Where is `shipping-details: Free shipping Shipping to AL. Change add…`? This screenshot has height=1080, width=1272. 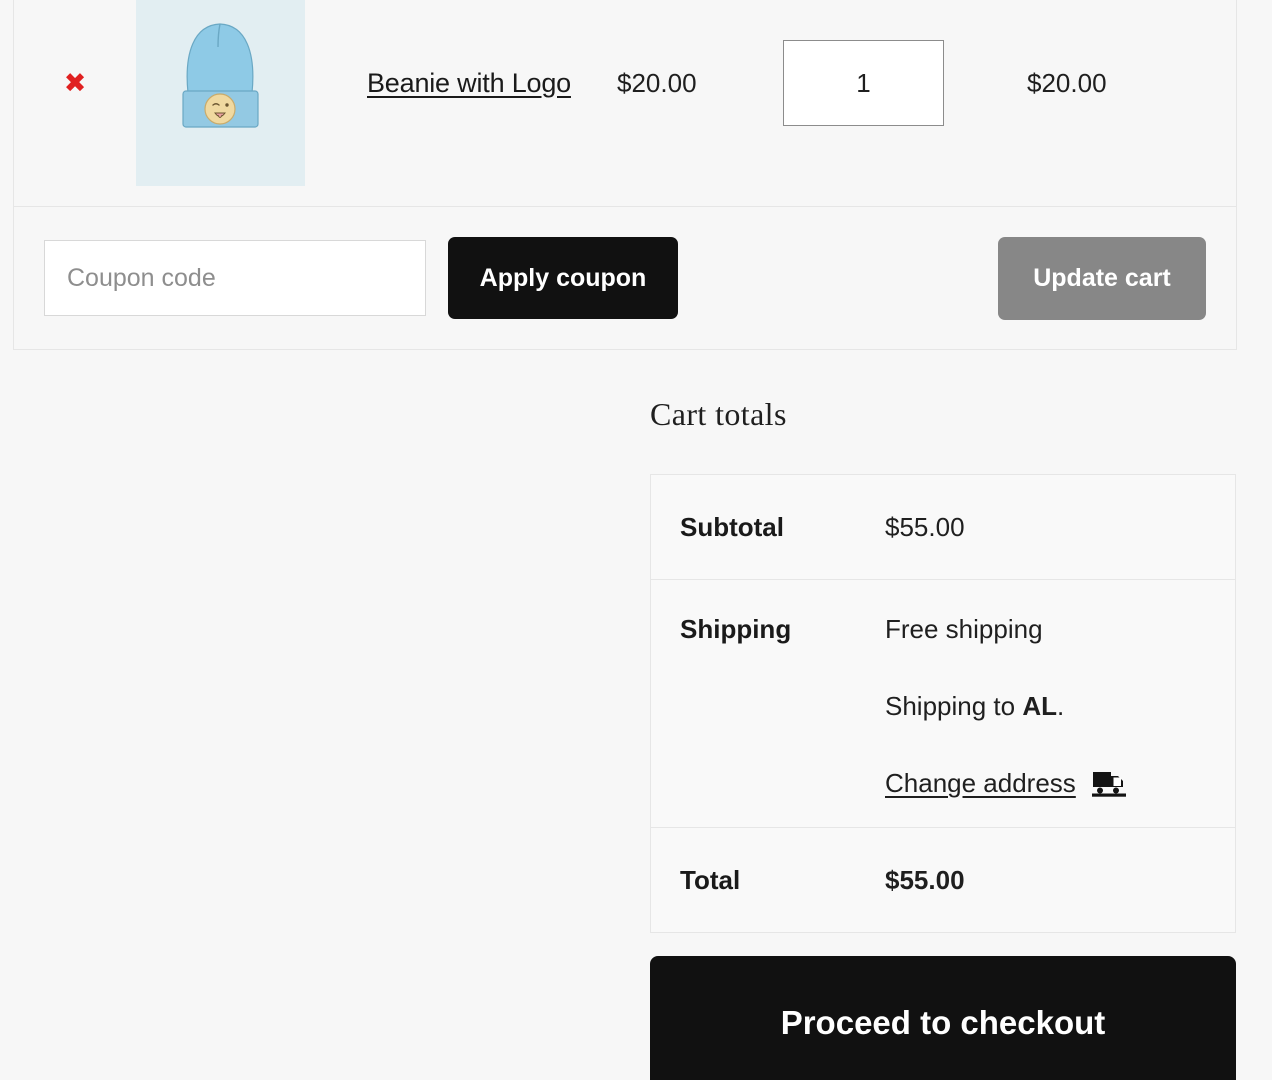 shipping-details: Free shipping Shipping to AL. Change add… is located at coordinates (1060, 706).